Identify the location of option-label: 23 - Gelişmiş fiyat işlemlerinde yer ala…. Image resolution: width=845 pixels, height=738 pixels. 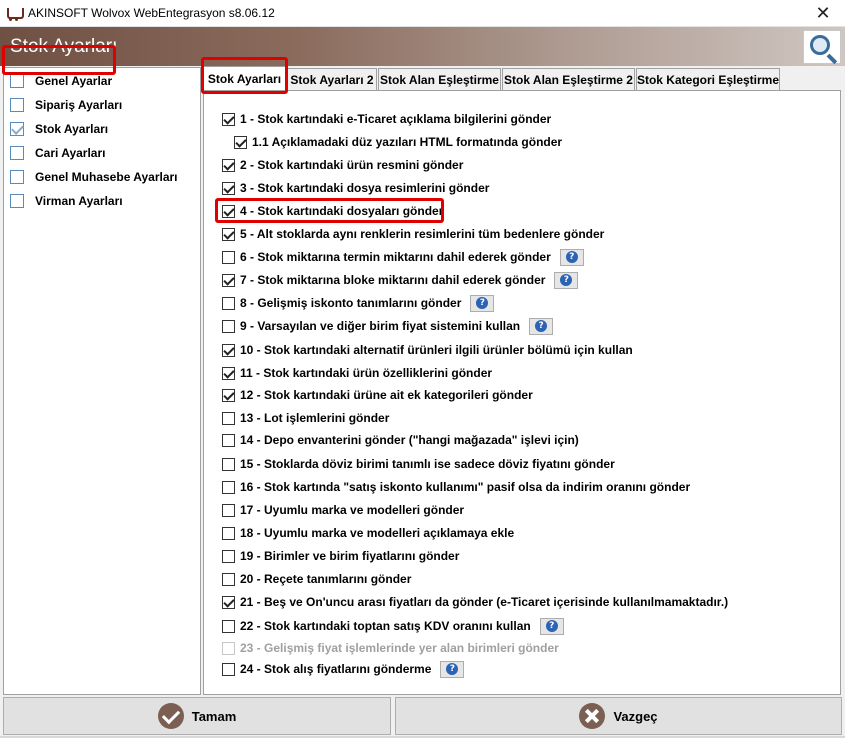
(399, 648).